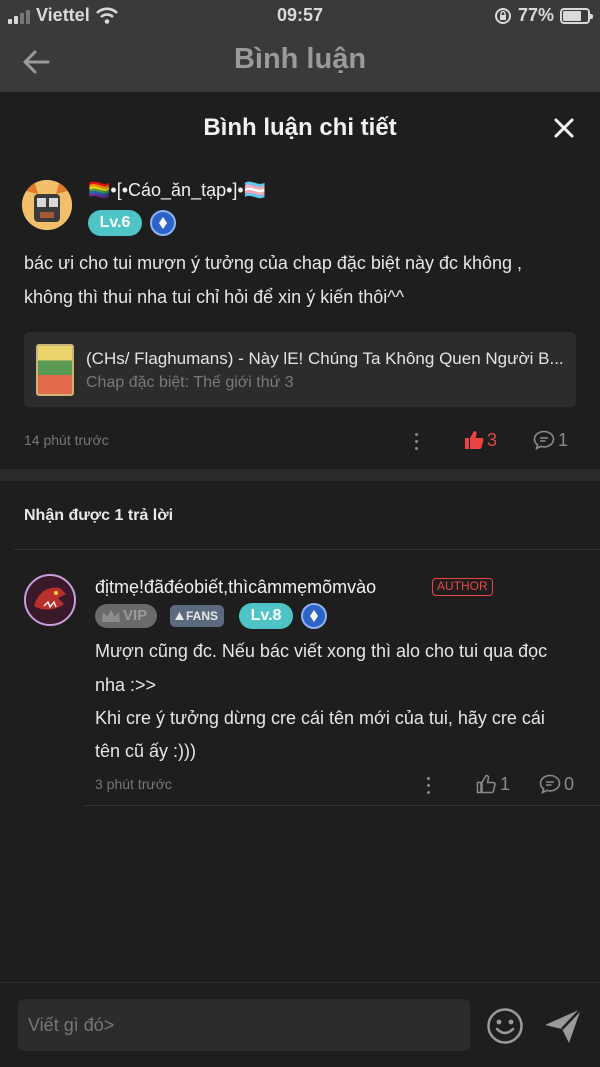 This screenshot has height=1067, width=600. What do you see at coordinates (416, 442) in the screenshot?
I see `more-options-icon` at bounding box center [416, 442].